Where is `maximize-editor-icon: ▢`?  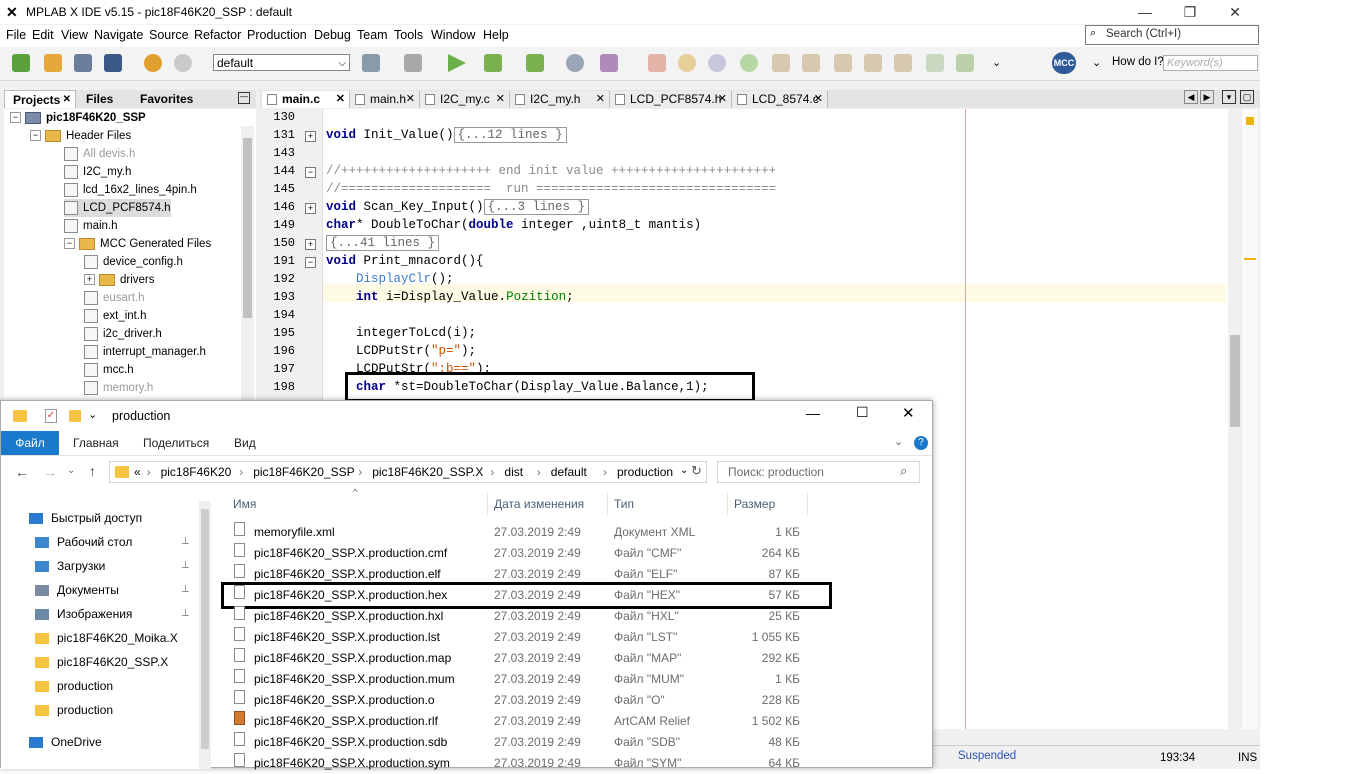
maximize-editor-icon: ▢ is located at coordinates (1247, 97).